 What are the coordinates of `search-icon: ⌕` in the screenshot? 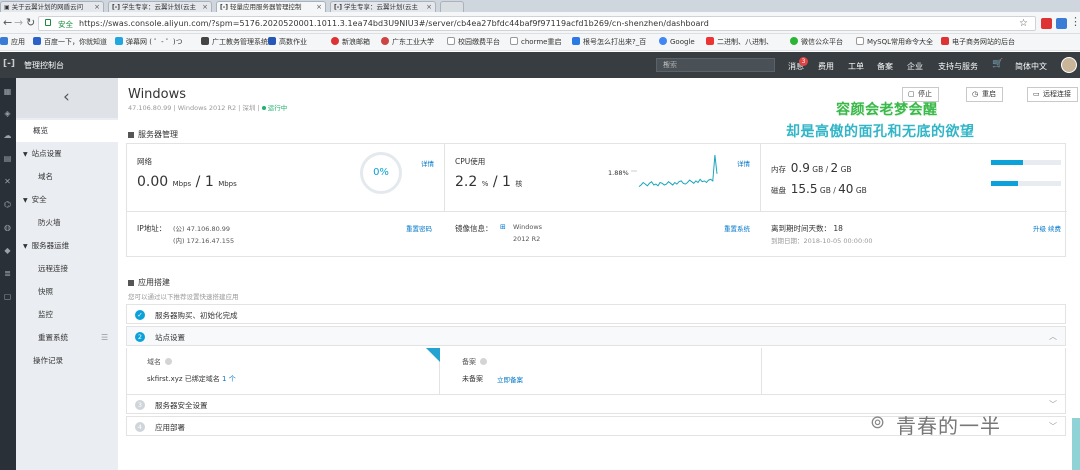 It's located at (716, 64).